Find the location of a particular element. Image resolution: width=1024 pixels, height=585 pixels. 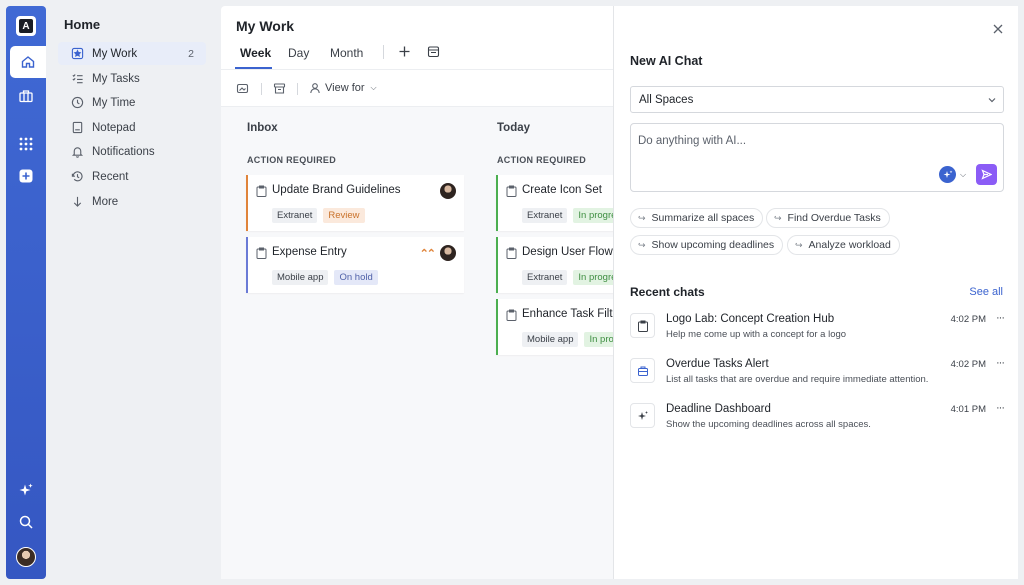

add-square-icon is located at coordinates (26, 176).